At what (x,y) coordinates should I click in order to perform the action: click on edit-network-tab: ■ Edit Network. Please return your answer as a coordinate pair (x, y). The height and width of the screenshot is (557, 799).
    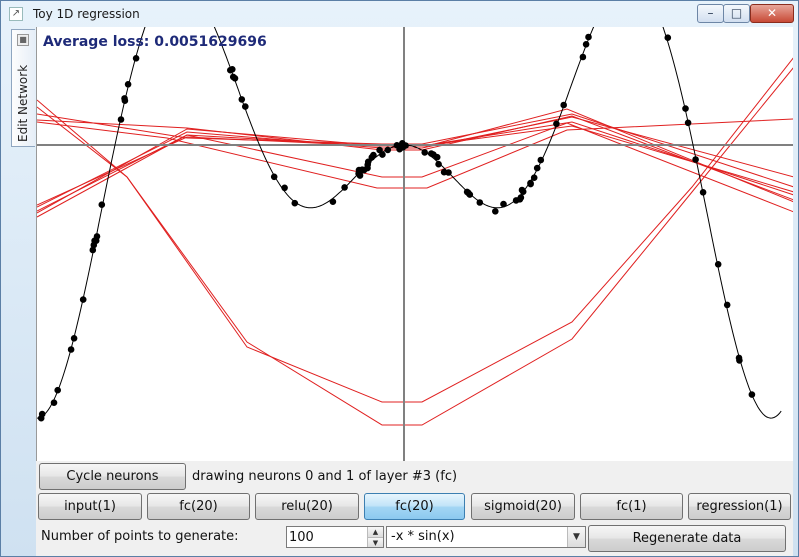
    Looking at the image, I should click on (23, 88).